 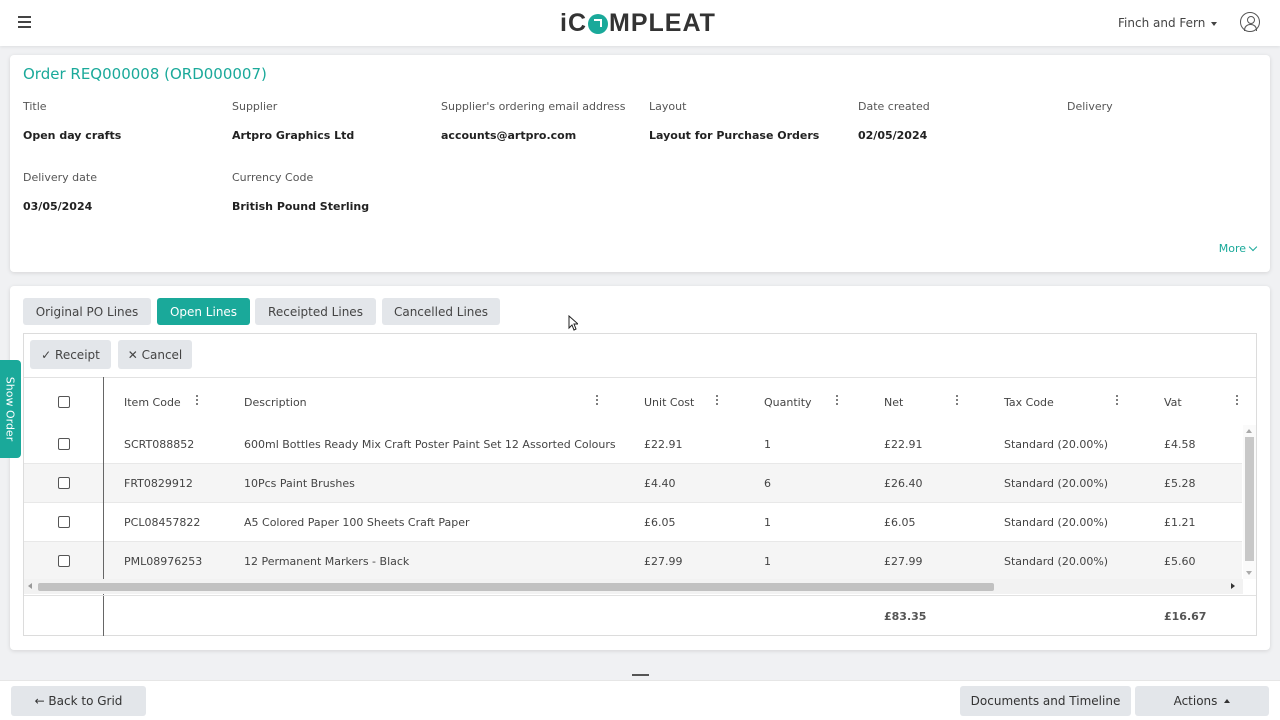 What do you see at coordinates (1029, 402) in the screenshot?
I see `column-header-tax-code: Tax Code` at bounding box center [1029, 402].